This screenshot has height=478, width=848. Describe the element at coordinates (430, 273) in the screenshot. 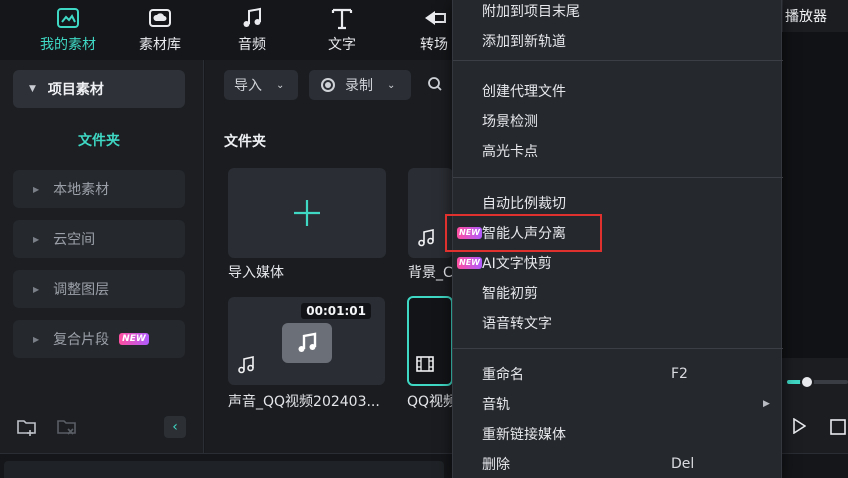

I see `card-label: 背景_C` at that location.